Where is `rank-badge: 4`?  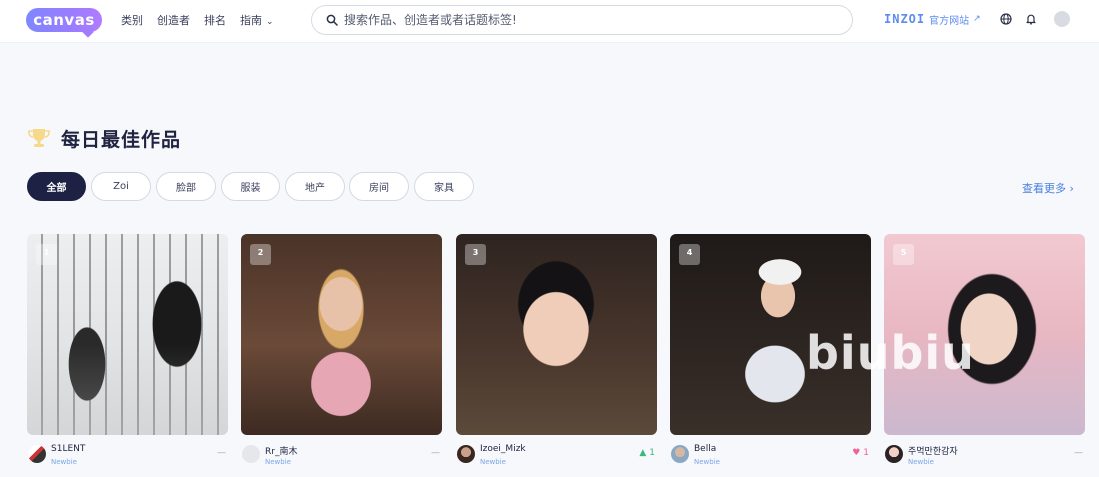
rank-badge: 4 is located at coordinates (689, 254).